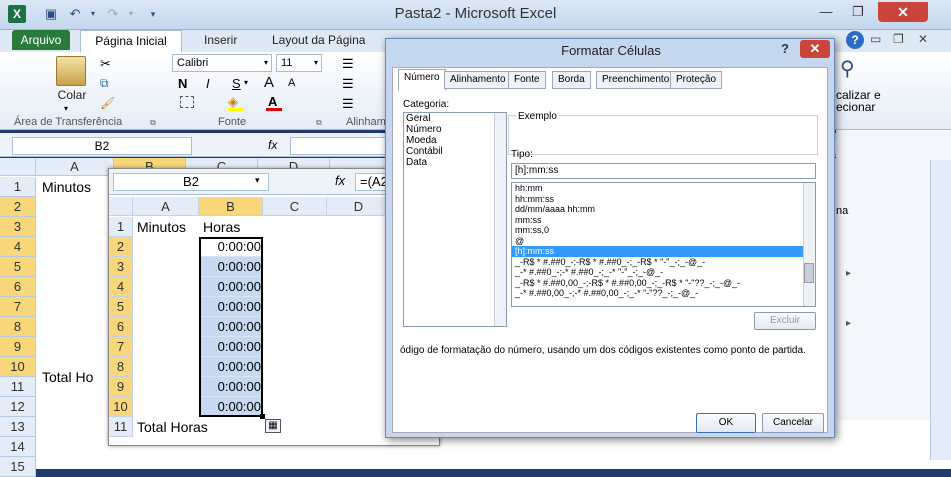 This screenshot has height=477, width=951. What do you see at coordinates (793, 423) in the screenshot?
I see `cancel-button: Cancelar` at bounding box center [793, 423].